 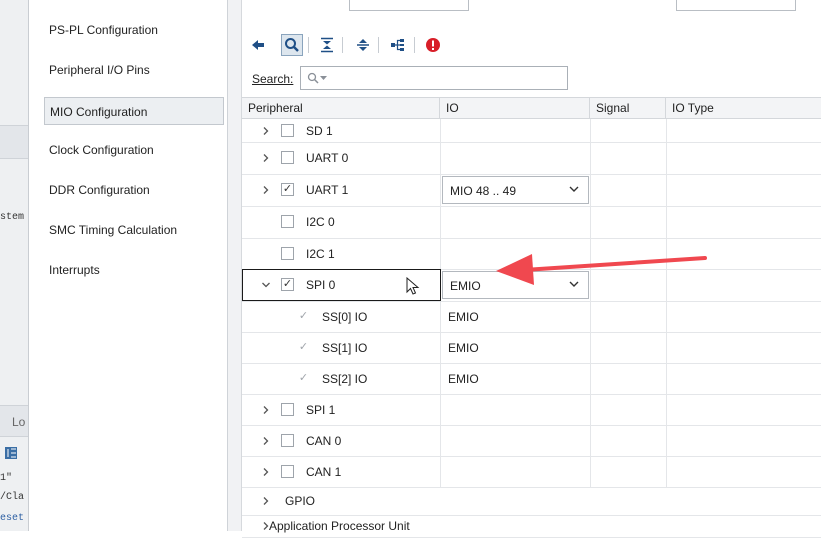 What do you see at coordinates (6, 478) in the screenshot?
I see `background-code-line: 1"` at bounding box center [6, 478].